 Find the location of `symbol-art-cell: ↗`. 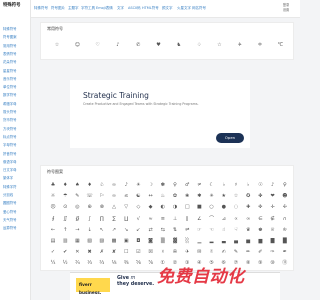

symbol-art-cell: ↗ is located at coordinates (114, 230).